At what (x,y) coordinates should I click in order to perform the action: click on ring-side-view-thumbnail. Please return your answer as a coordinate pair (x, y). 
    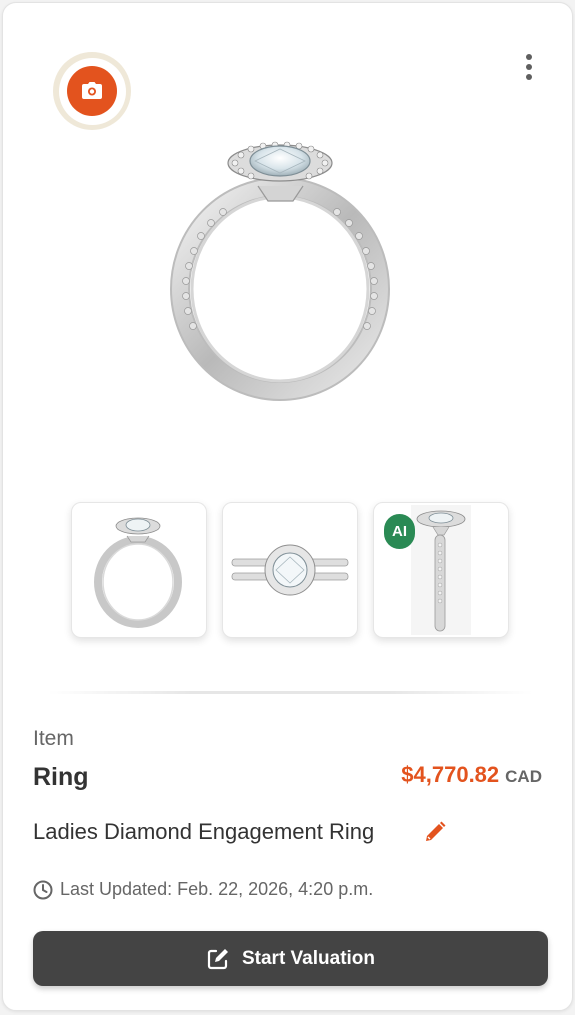
    Looking at the image, I should click on (138, 572).